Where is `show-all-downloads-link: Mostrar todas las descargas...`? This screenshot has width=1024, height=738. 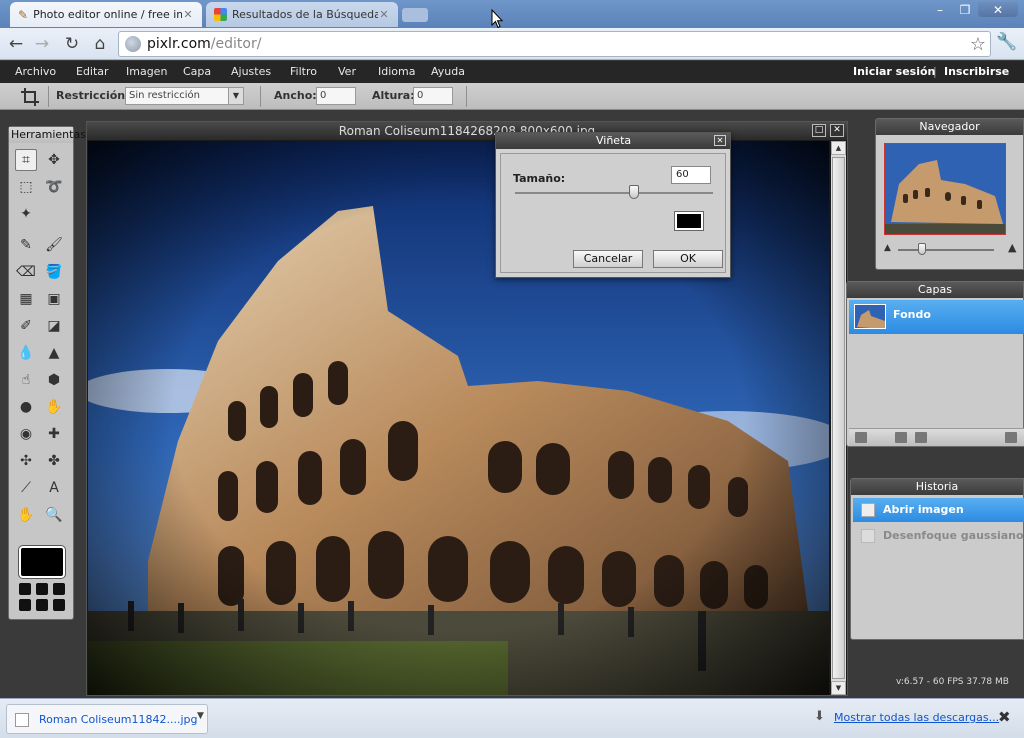 show-all-downloads-link: Mostrar todas las descargas... is located at coordinates (916, 717).